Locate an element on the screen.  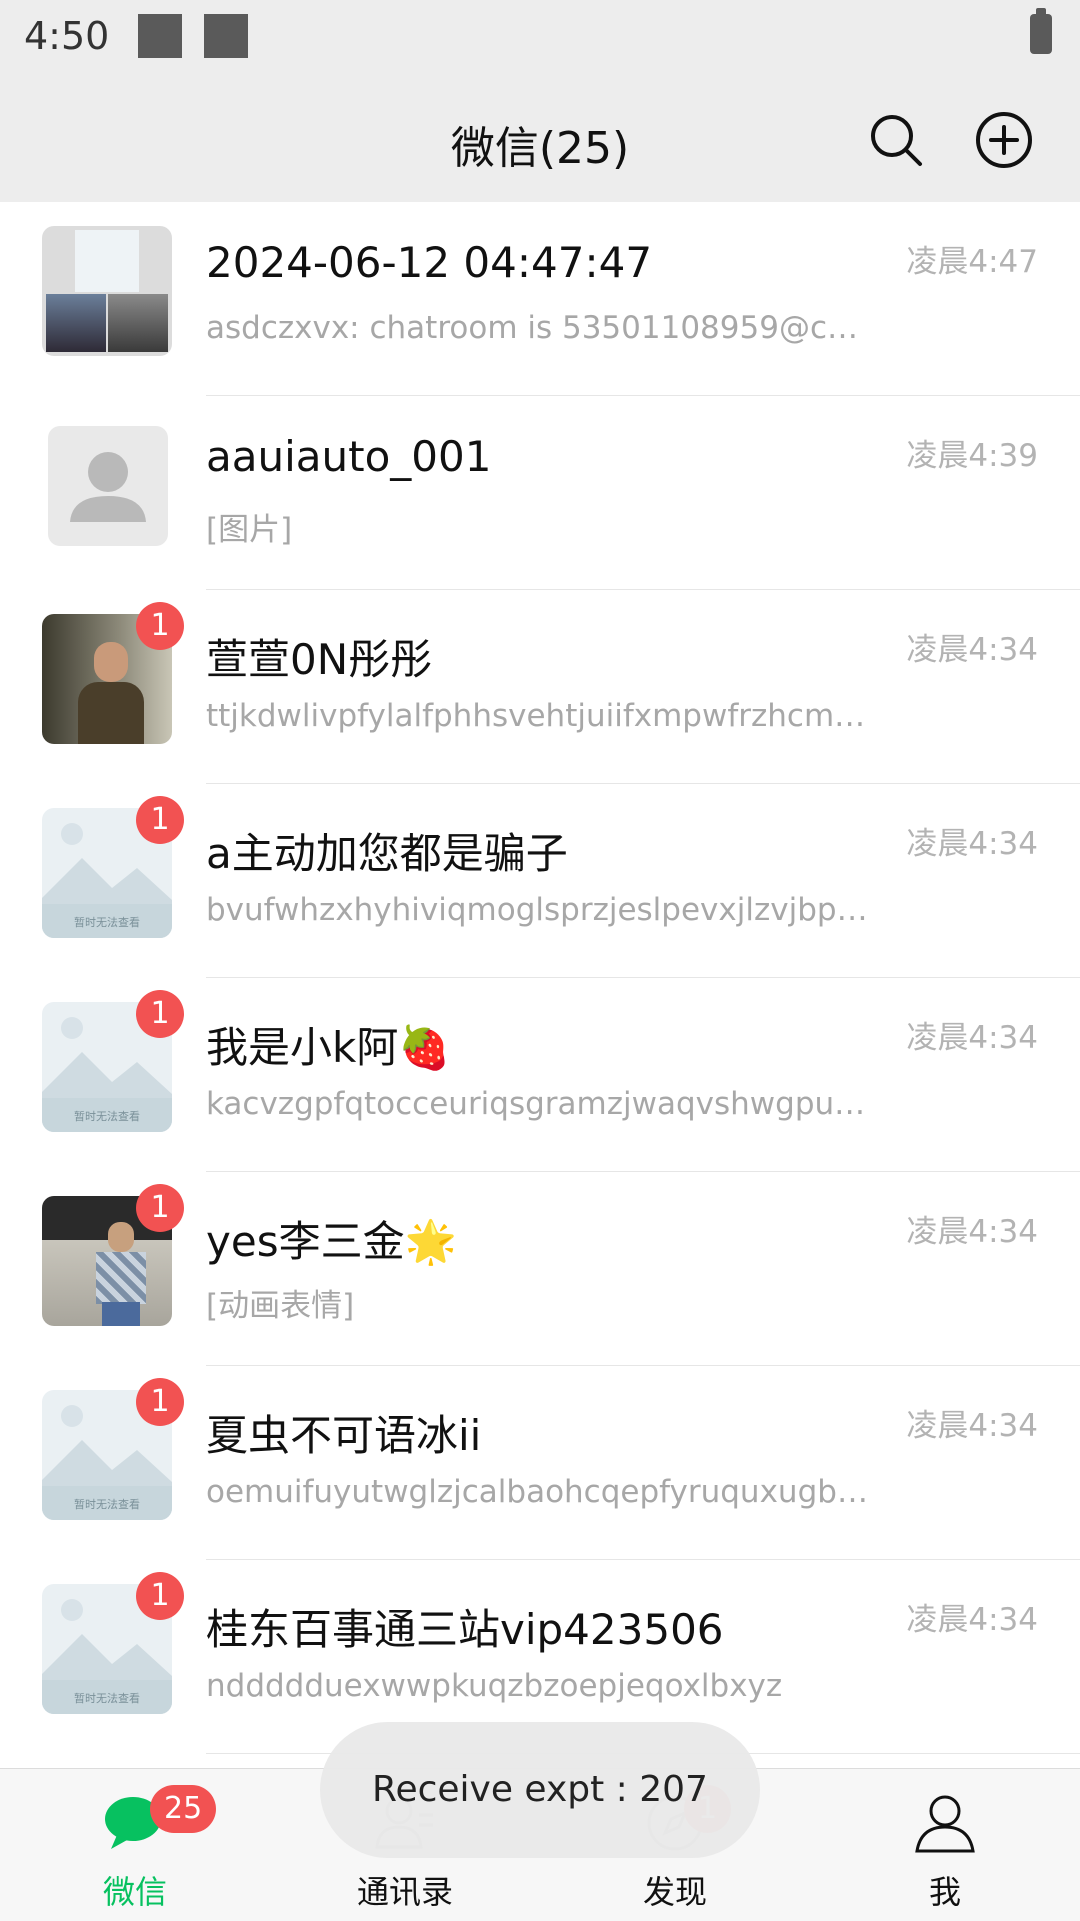
chat-time: 凌晨4:47 is located at coordinates (972, 262).